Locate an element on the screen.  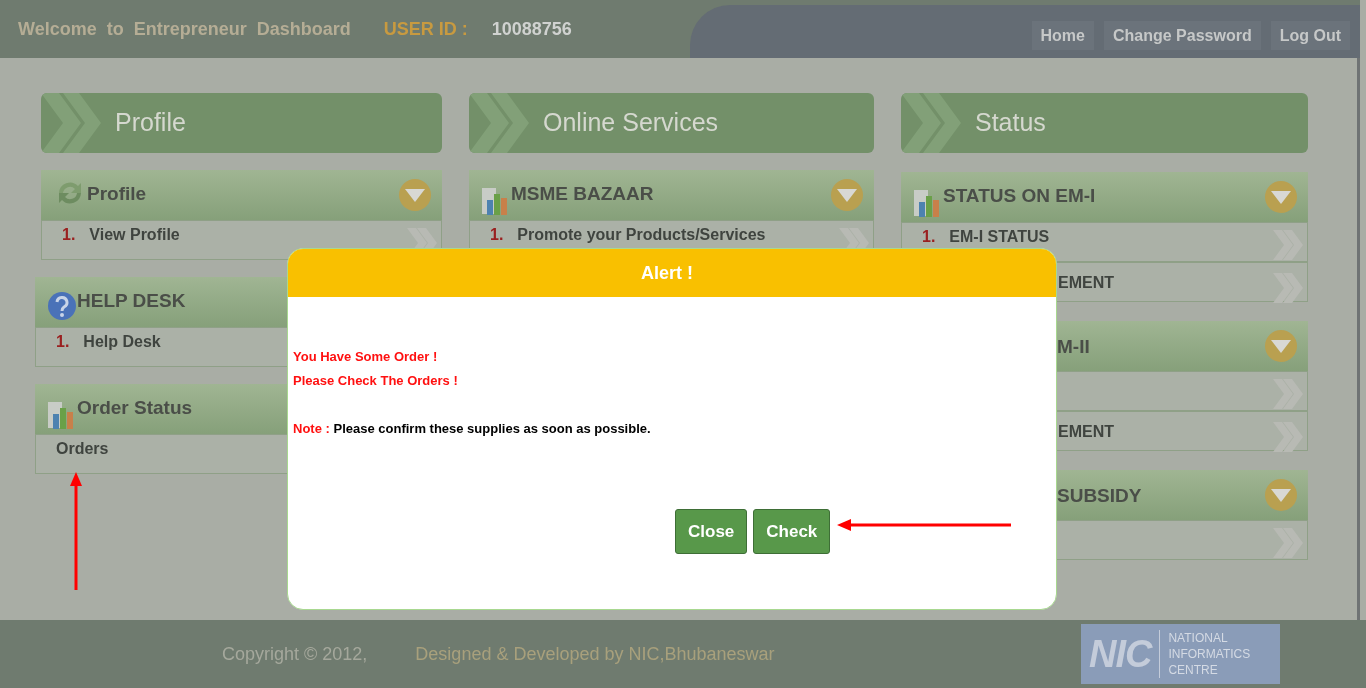
logo-text: INFORMATICS is located at coordinates (1209, 654).